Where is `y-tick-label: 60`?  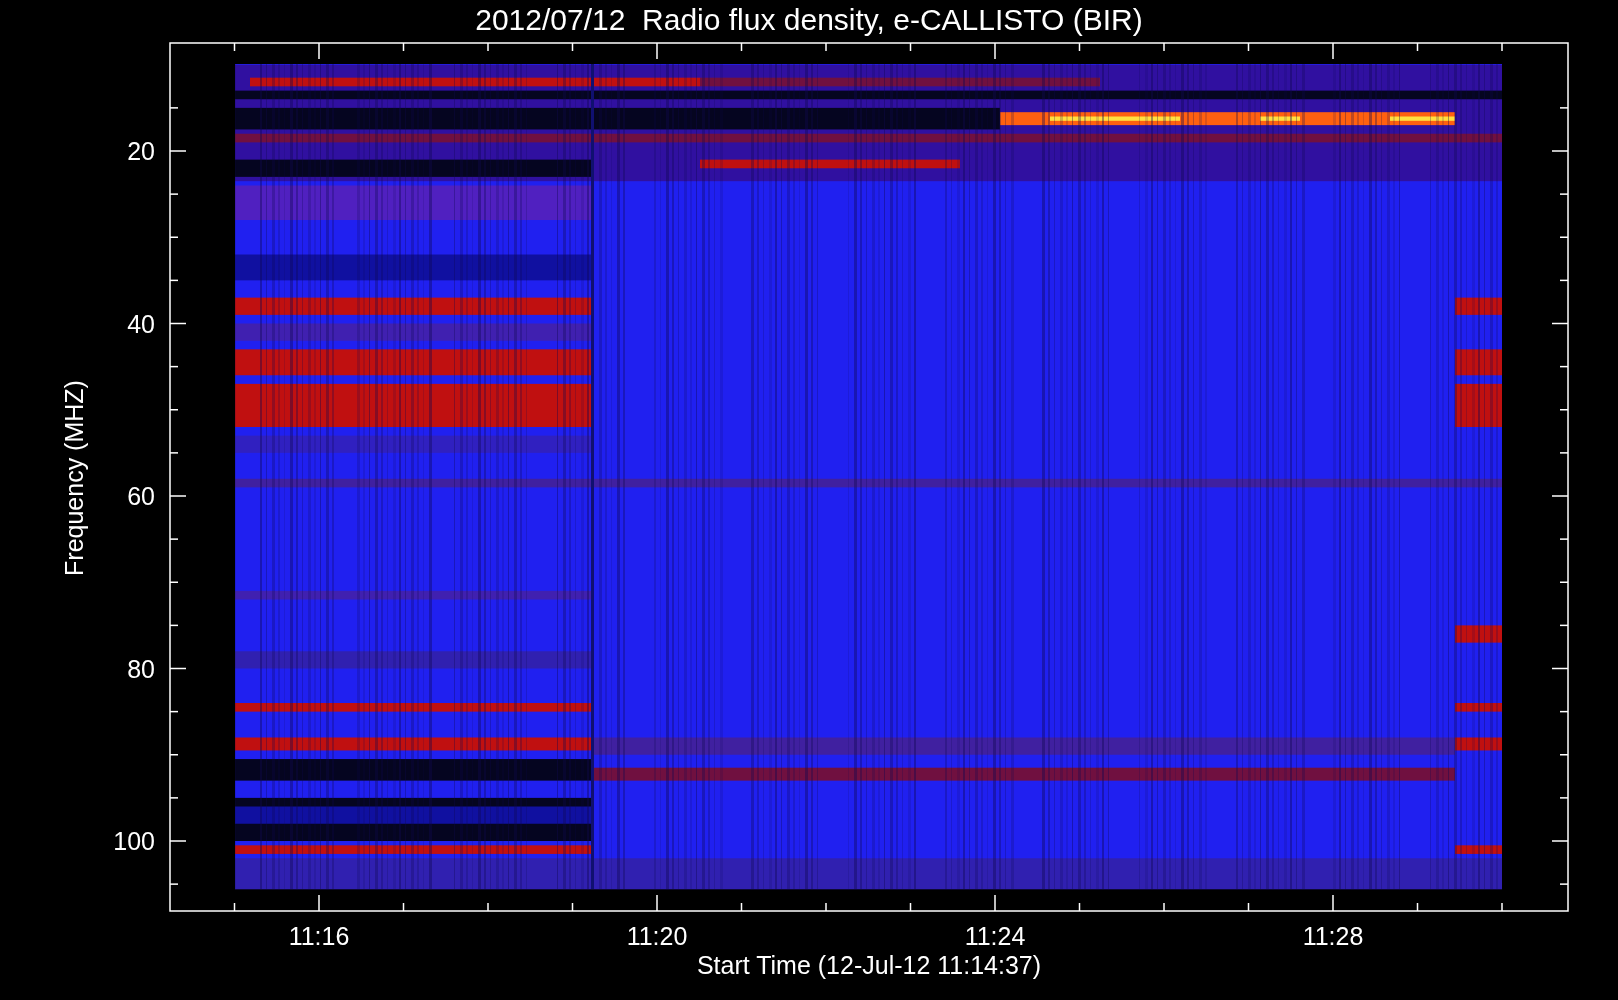
y-tick-label: 60 is located at coordinates (141, 496).